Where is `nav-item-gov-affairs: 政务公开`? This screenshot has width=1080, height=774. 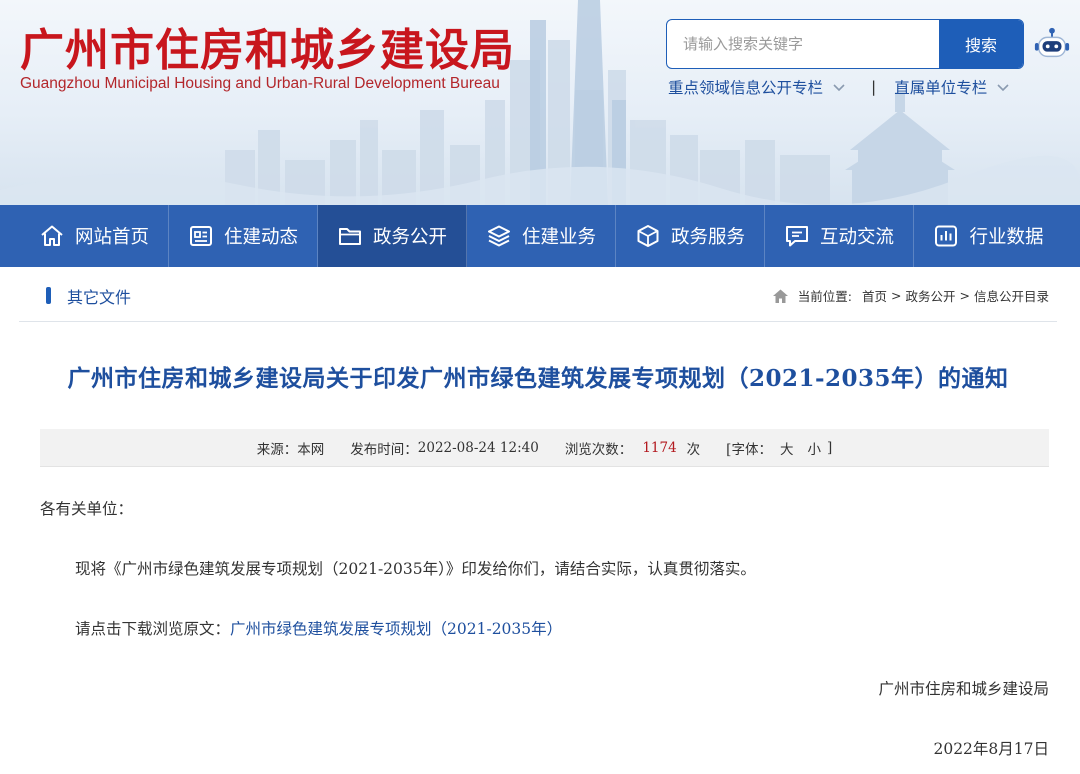
nav-item-gov-affairs: 政务公开 is located at coordinates (392, 236).